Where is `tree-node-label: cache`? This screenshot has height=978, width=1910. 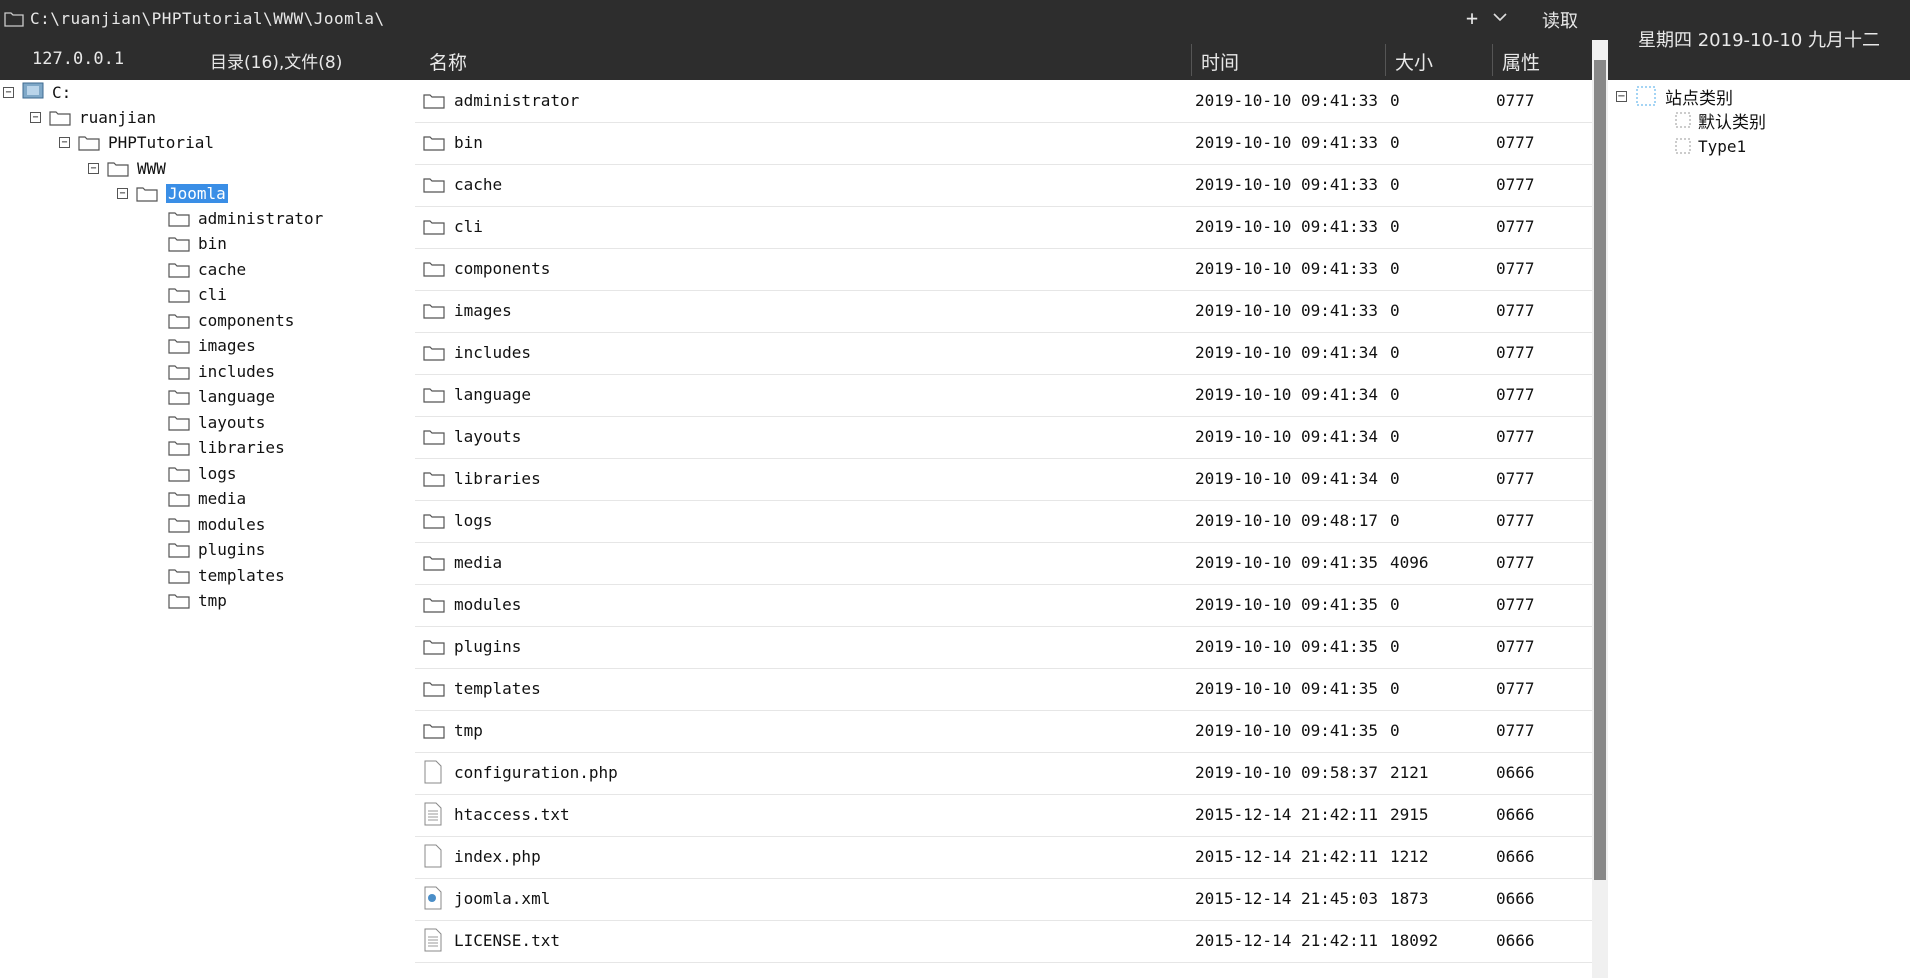 tree-node-label: cache is located at coordinates (222, 269).